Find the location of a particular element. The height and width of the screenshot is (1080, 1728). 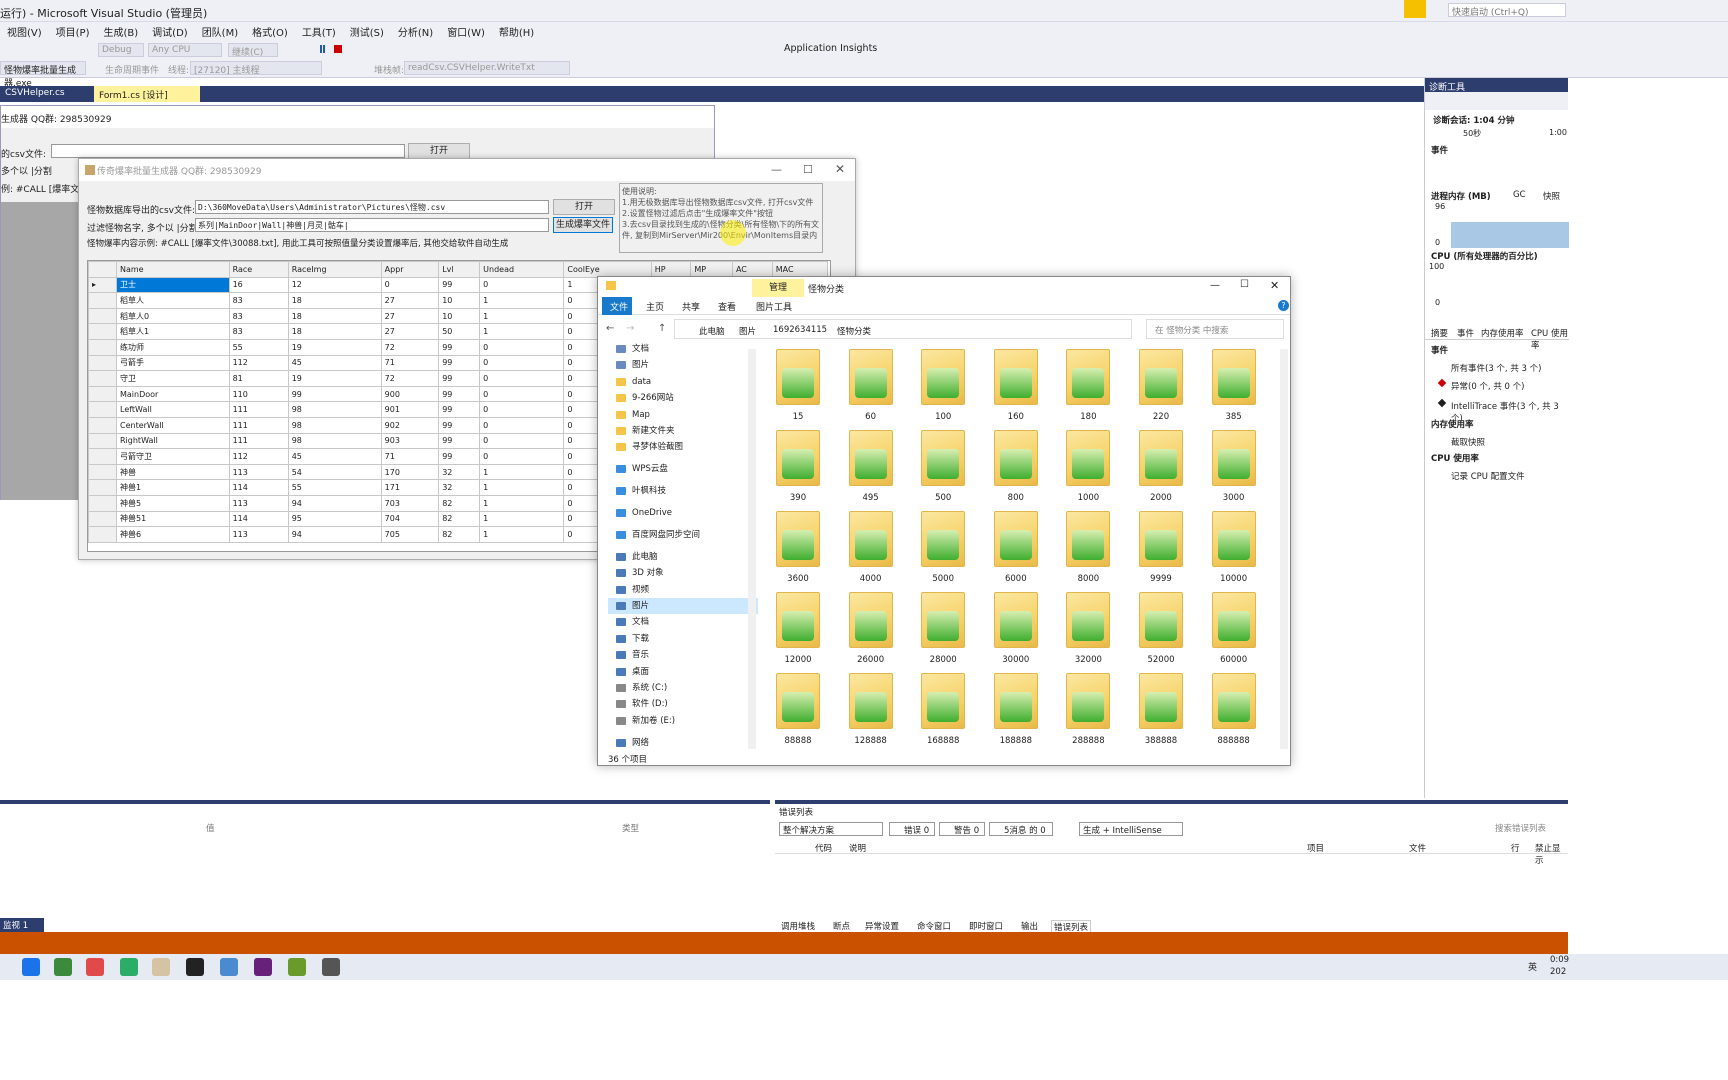

folder-item: 390 is located at coordinates (798, 469).